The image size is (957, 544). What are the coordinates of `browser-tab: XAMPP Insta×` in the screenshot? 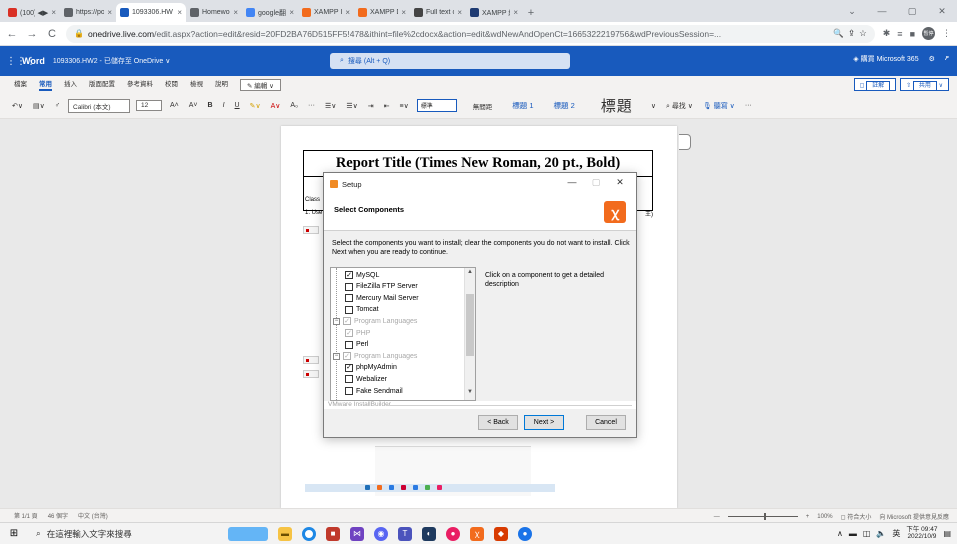 It's located at (326, 12).